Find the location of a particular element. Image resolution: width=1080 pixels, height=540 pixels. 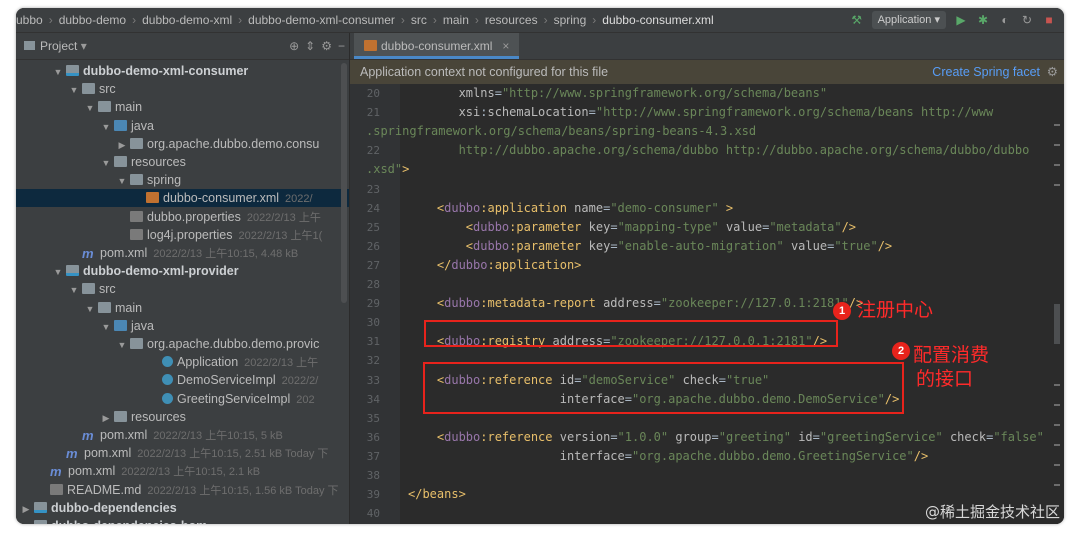

tree-item-label: main is located at coordinates (129, 107).